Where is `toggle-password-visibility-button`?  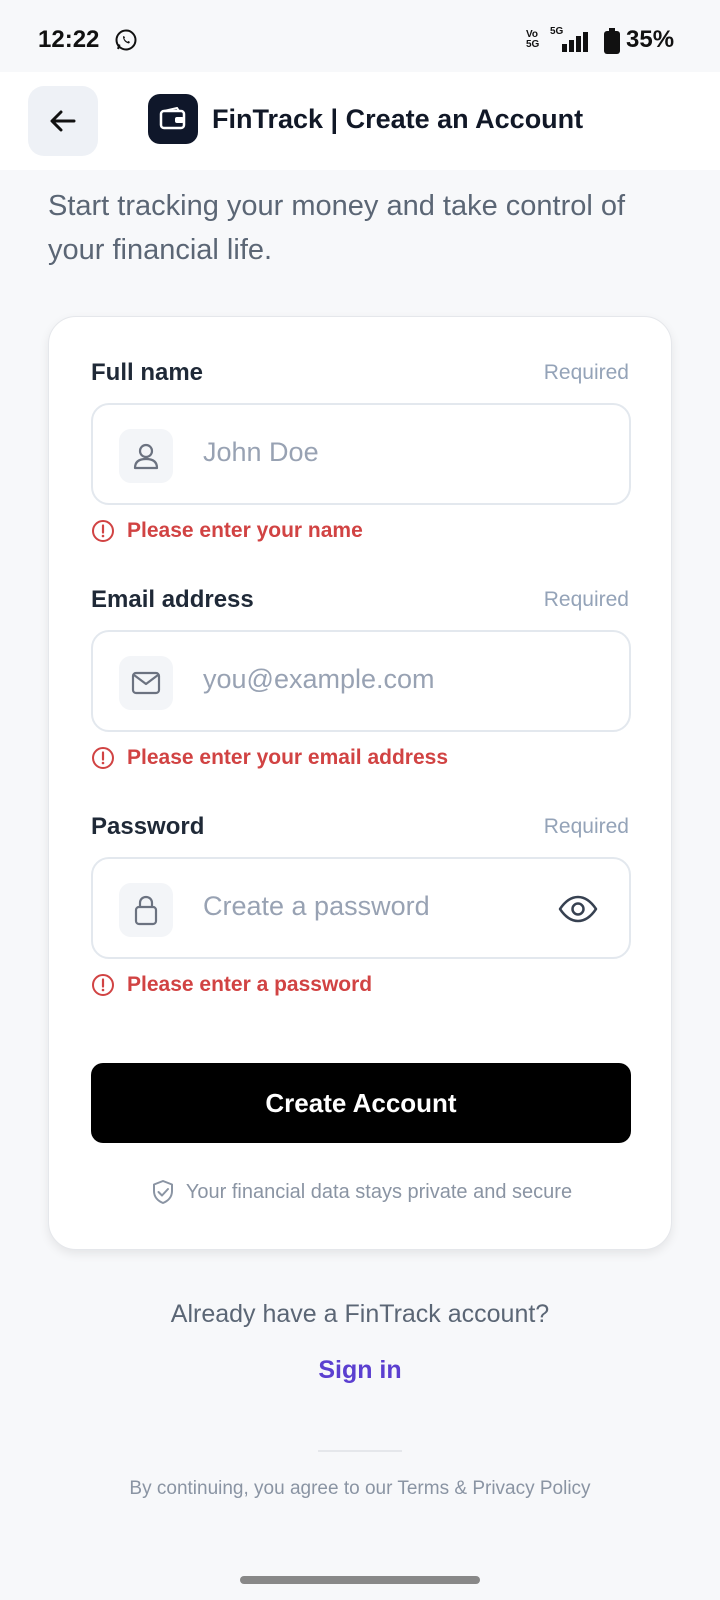
toggle-password-visibility-button is located at coordinates (578, 909).